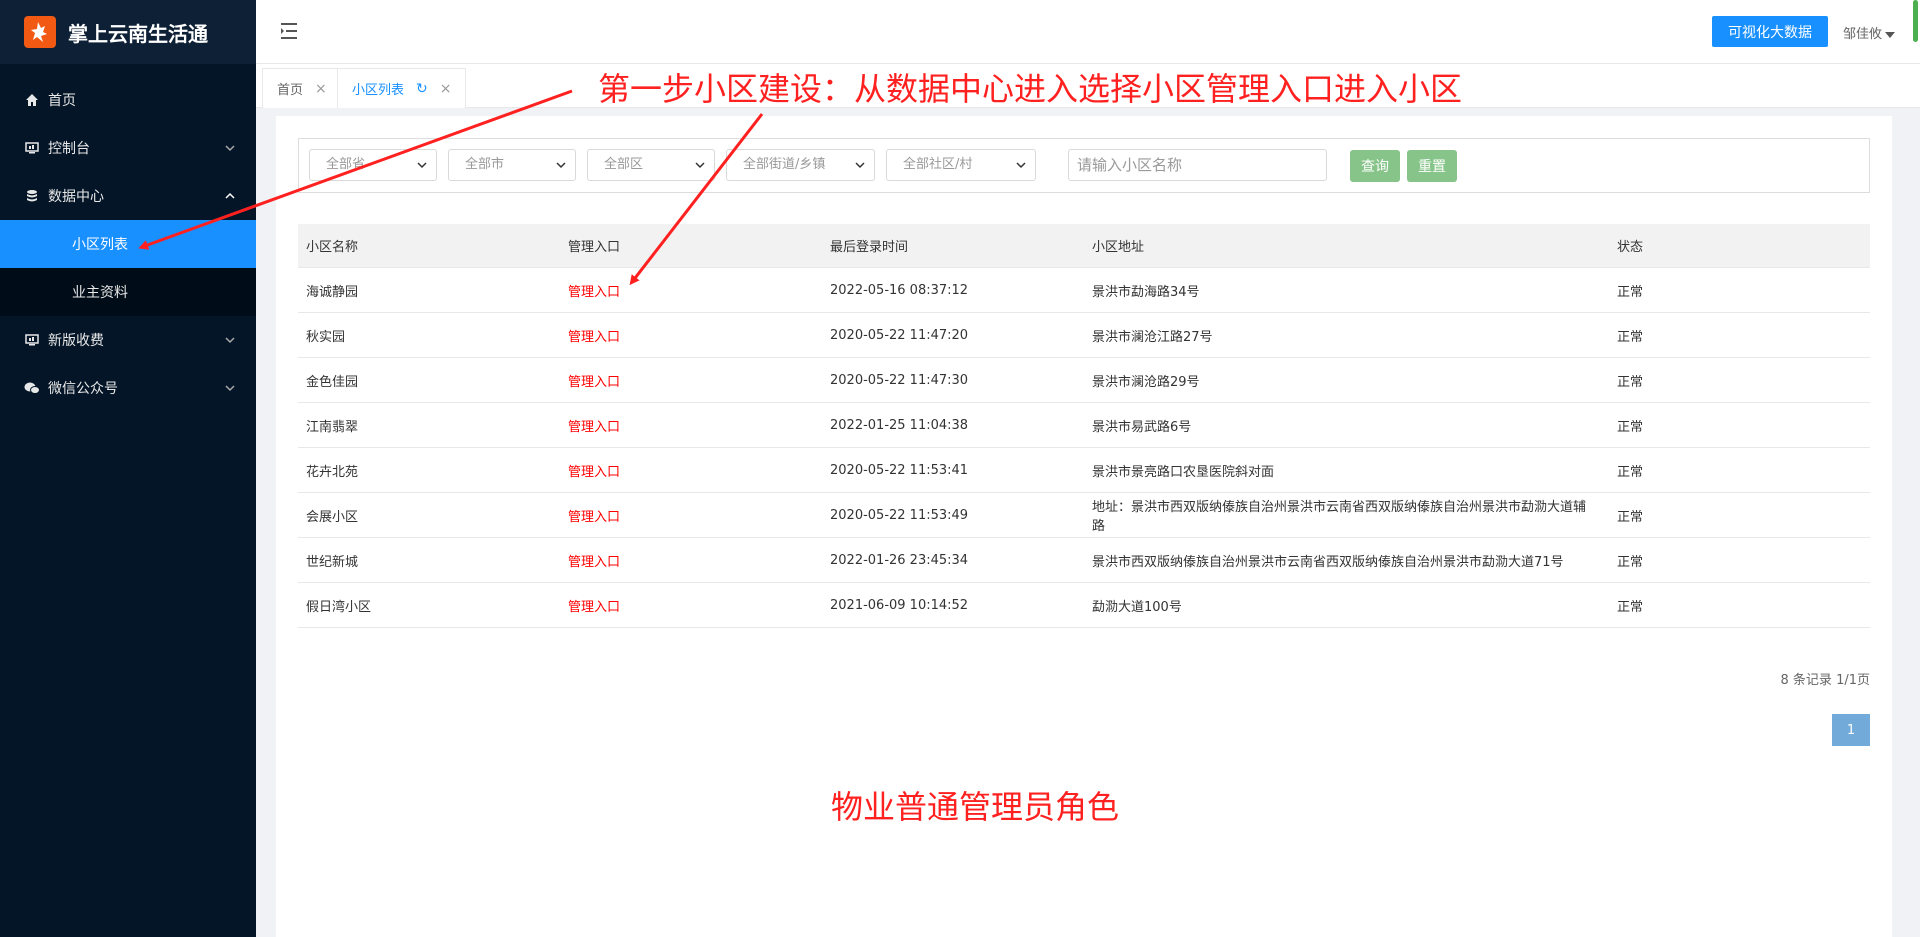 The image size is (1920, 937). I want to click on community-address: 地址：景洪市西双版纳傣族自治州景洪市云南省西双版纳傣族自治州景洪市勐泐大道辅路, so click(1339, 517).